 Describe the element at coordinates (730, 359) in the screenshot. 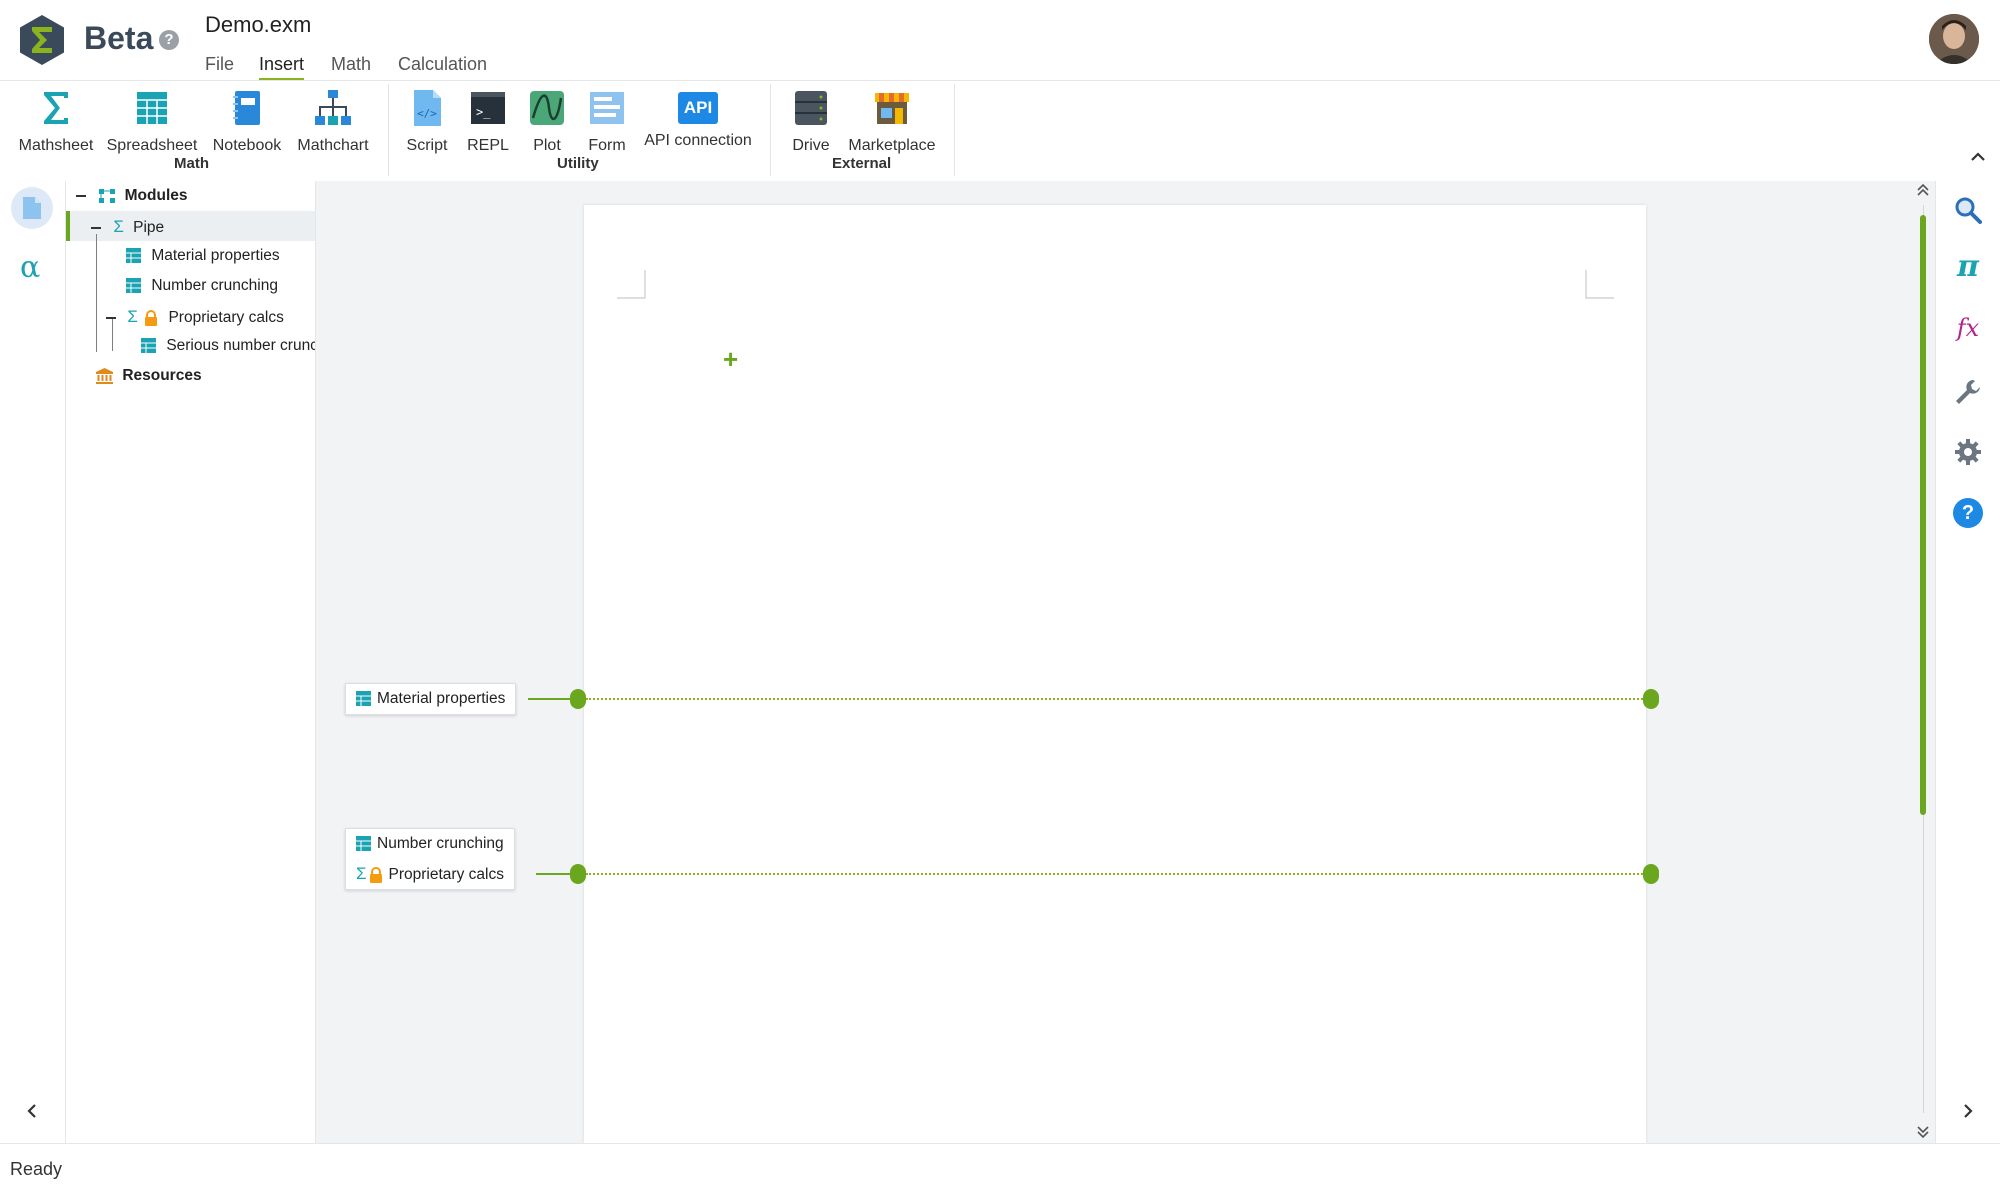

I see `add-region-plus-icon: +` at that location.